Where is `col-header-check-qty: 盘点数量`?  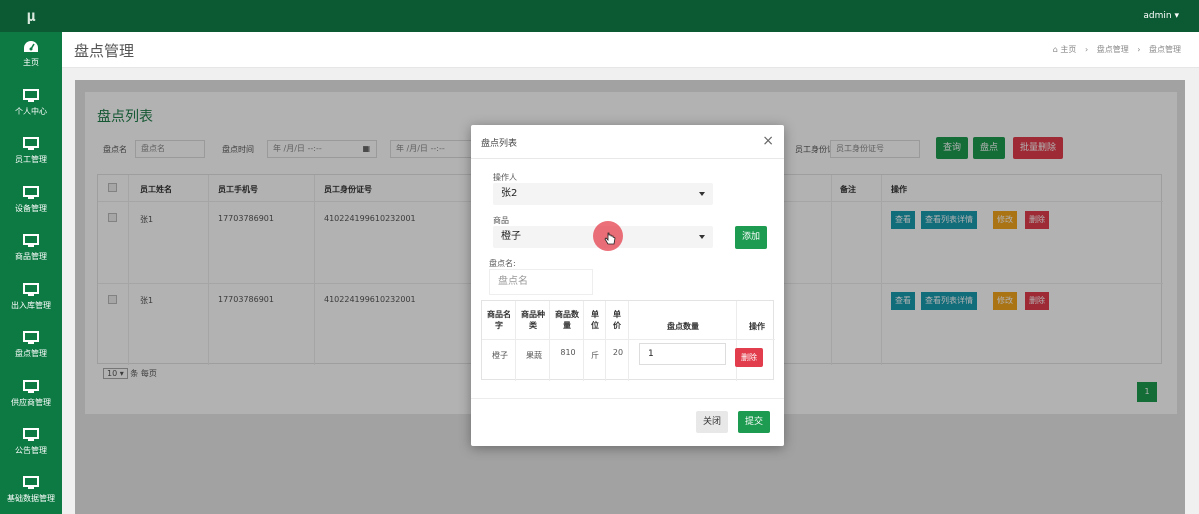 col-header-check-qty: 盘点数量 is located at coordinates (683, 326).